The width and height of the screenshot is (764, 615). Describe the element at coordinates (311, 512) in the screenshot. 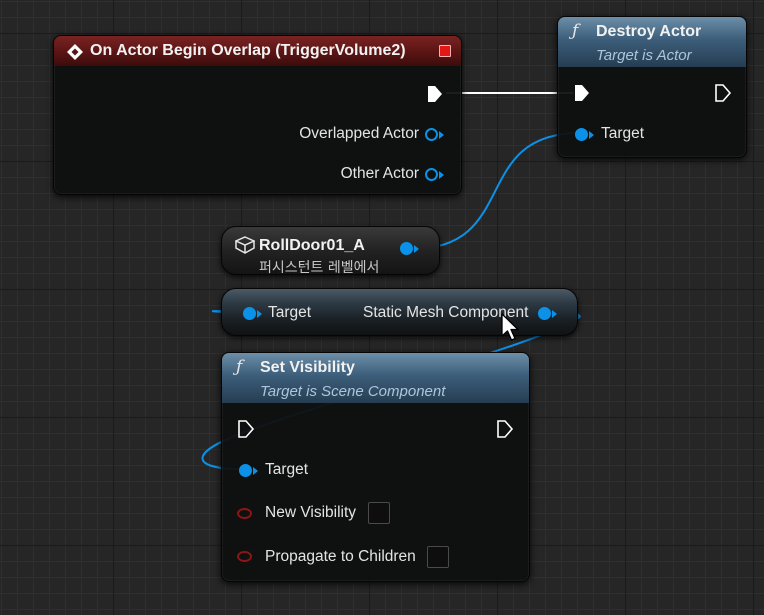

I see `new-visibility-label: New Visibility` at that location.